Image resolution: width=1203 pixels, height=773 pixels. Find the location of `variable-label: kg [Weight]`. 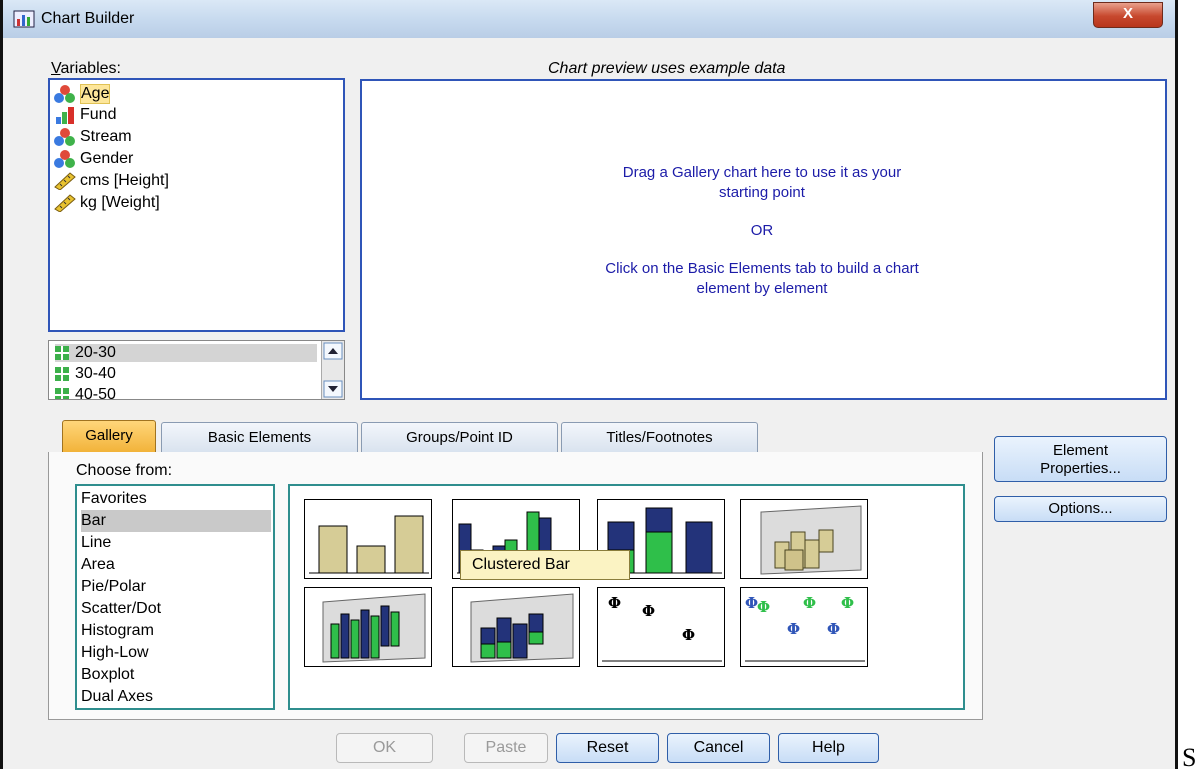

variable-label: kg [Weight] is located at coordinates (120, 202).